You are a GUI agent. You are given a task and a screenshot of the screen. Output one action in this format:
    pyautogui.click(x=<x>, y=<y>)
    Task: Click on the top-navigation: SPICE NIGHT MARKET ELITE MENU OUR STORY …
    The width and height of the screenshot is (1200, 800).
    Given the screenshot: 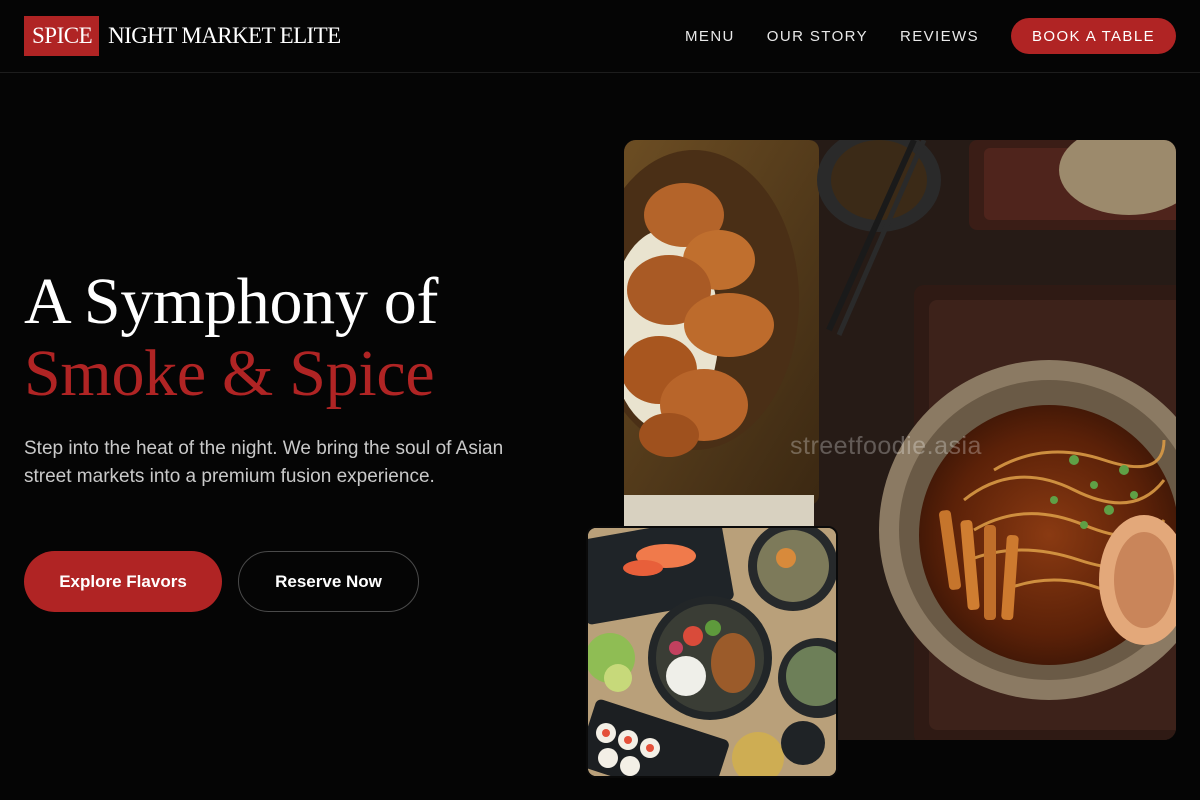 What is the action you would take?
    pyautogui.click(x=600, y=36)
    